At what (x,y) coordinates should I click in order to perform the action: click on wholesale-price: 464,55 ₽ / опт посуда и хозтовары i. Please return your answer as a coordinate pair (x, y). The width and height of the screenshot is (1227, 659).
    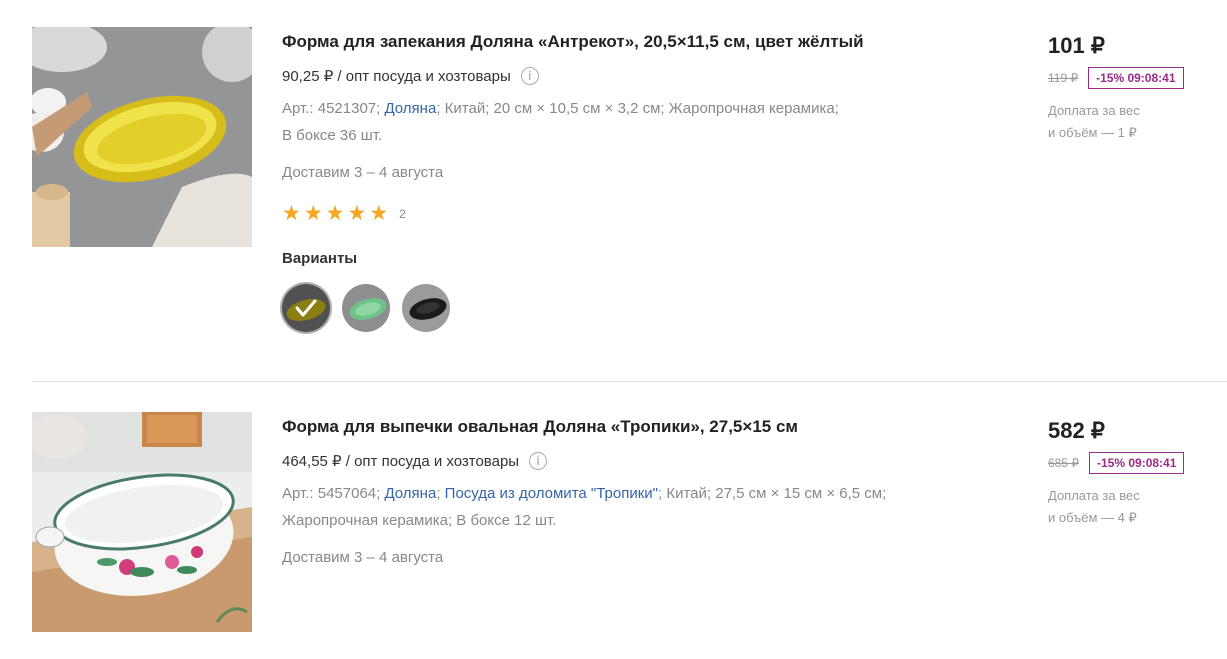
    Looking at the image, I should click on (622, 461).